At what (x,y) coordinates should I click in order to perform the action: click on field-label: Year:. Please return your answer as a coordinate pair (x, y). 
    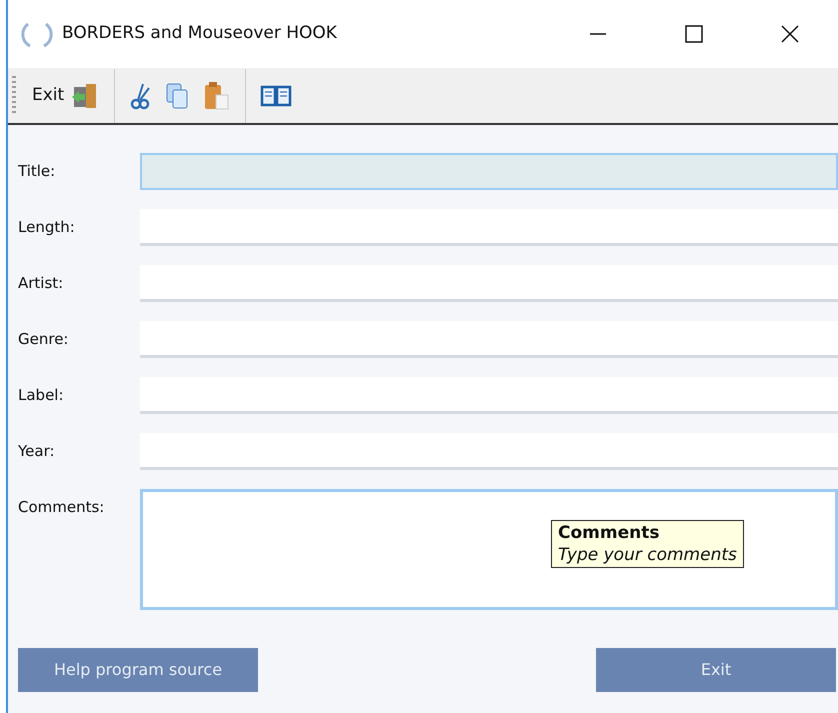
    Looking at the image, I should click on (37, 451).